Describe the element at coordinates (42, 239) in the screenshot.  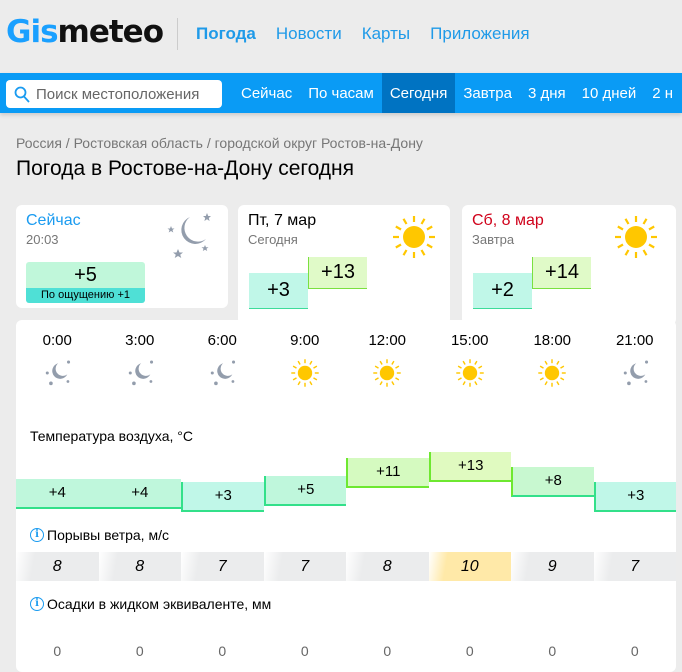
I see `now-time: 20:03` at that location.